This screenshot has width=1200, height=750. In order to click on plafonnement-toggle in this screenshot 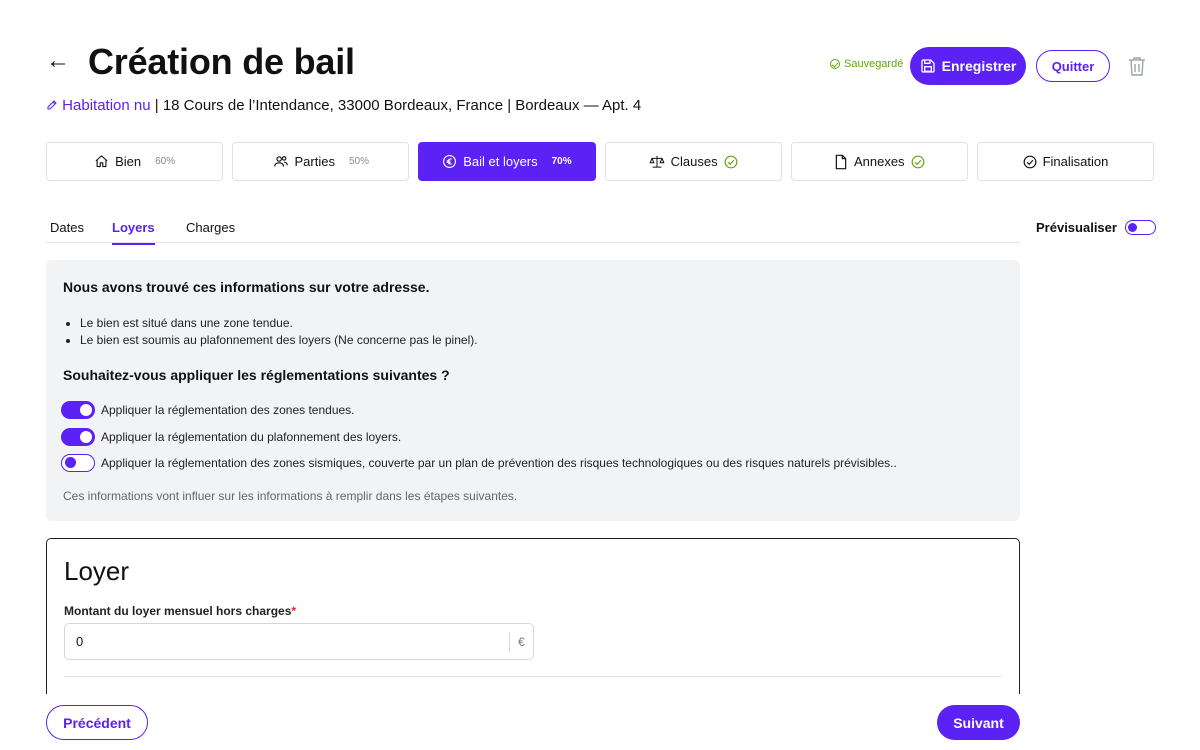, I will do `click(78, 437)`.